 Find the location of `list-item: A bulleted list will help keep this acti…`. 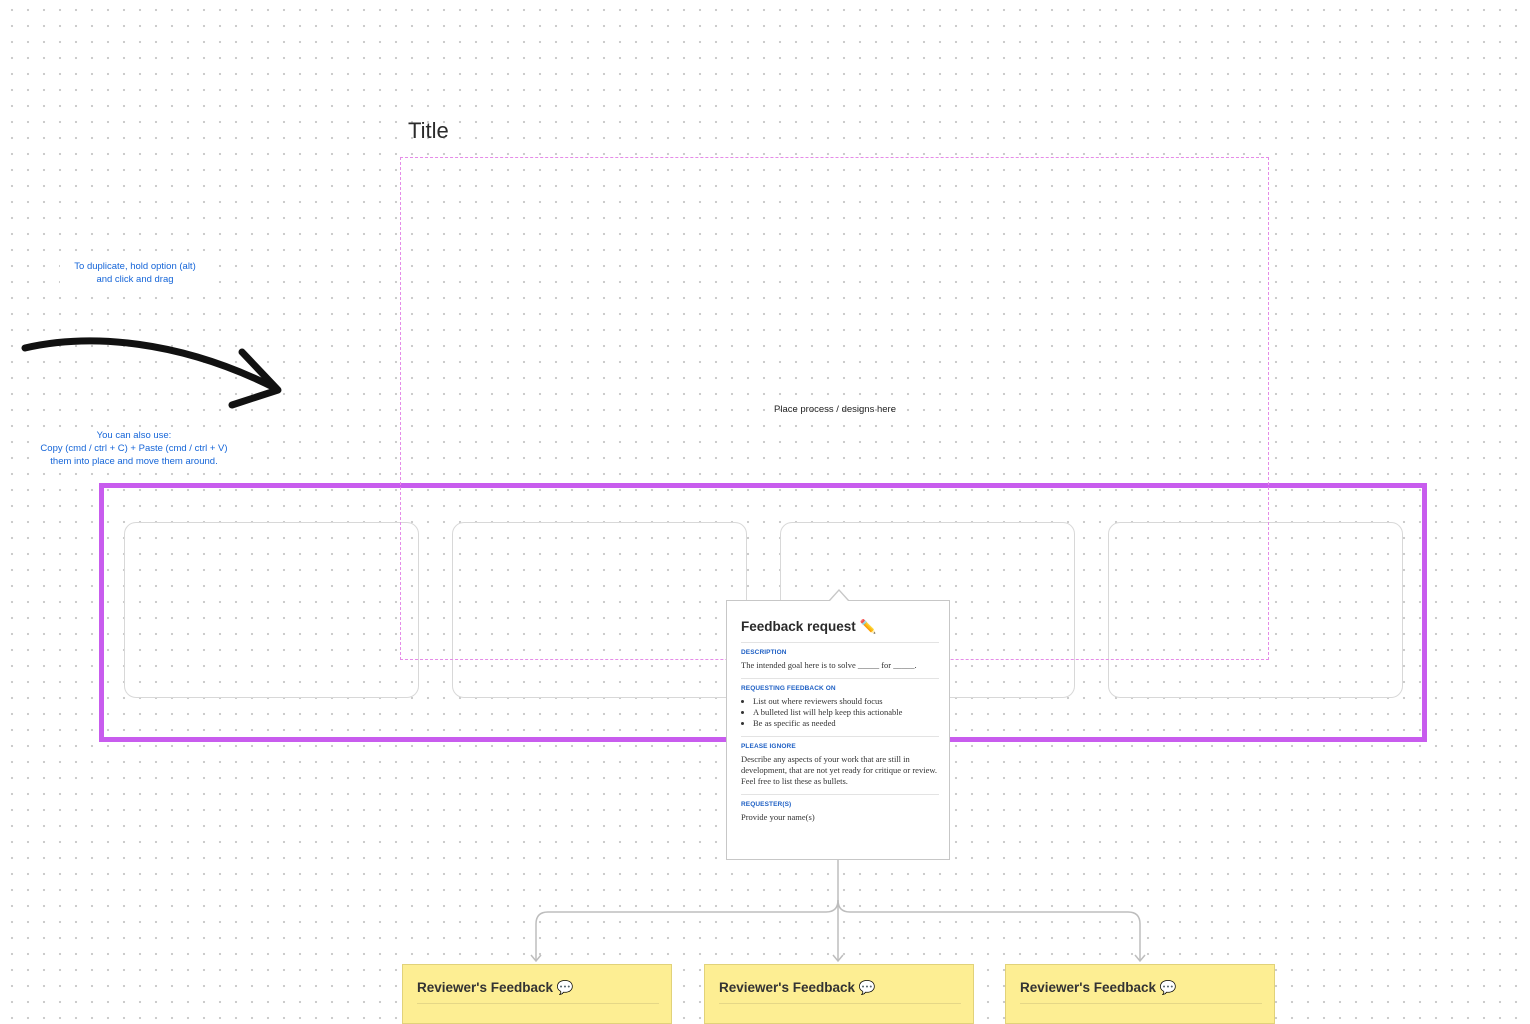

list-item: A bulleted list will help keep this acti… is located at coordinates (846, 712).